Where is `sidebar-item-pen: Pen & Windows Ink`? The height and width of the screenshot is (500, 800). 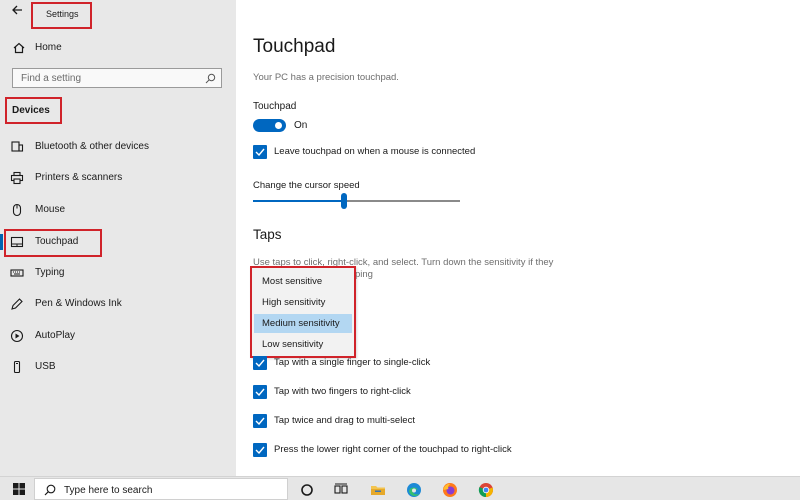 sidebar-item-pen: Pen & Windows Ink is located at coordinates (118, 304).